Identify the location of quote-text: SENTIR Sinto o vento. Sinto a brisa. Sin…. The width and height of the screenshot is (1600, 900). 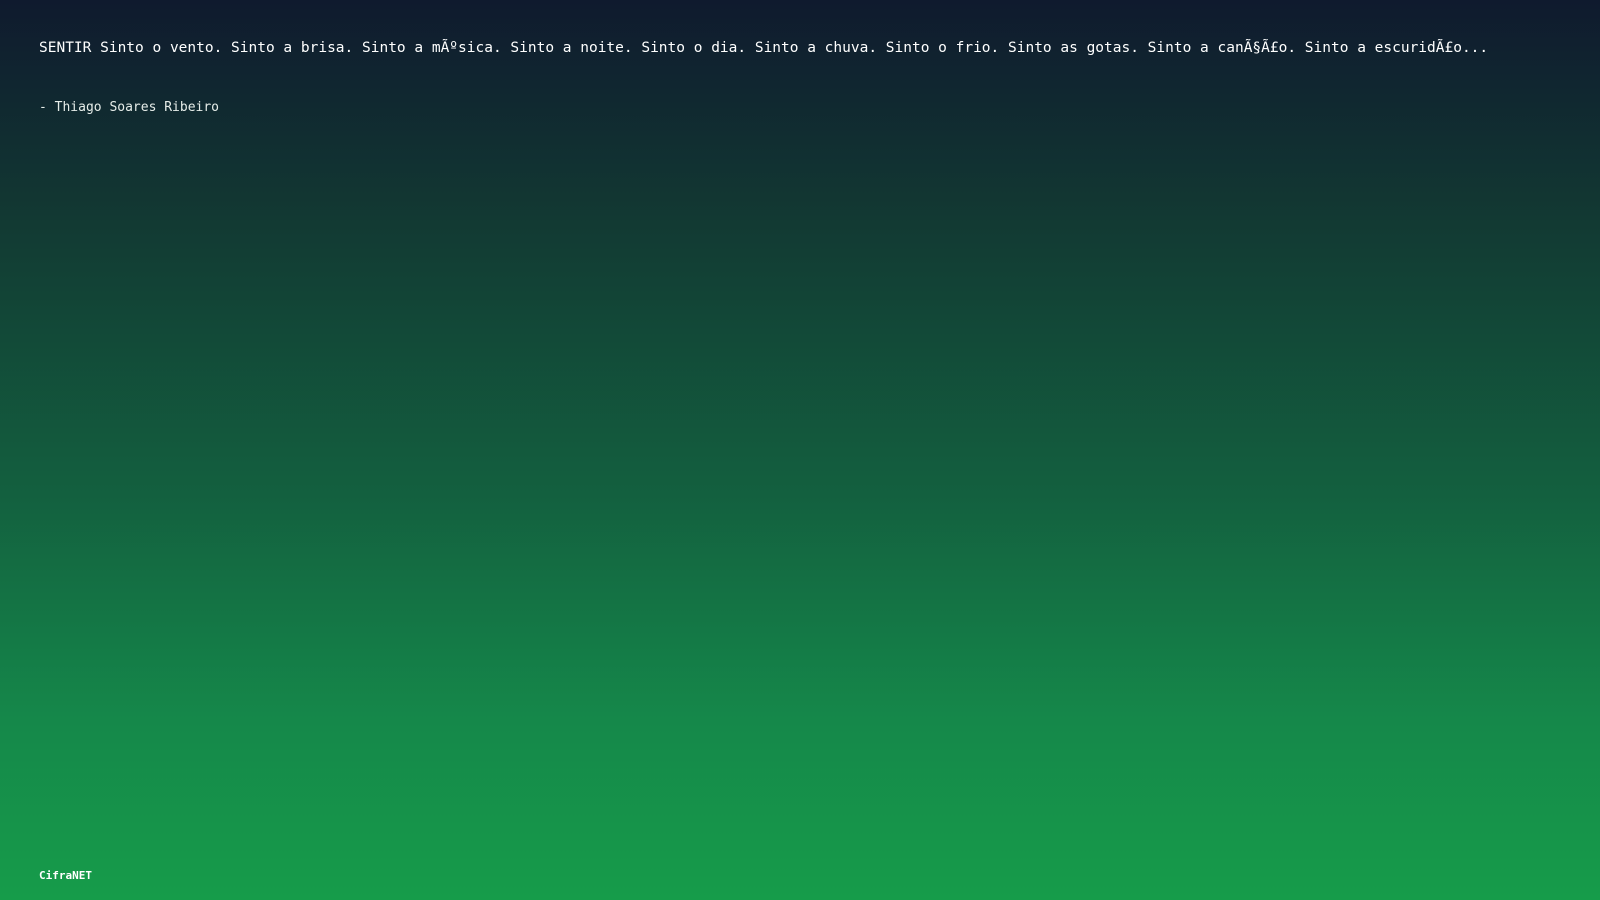
(764, 48).